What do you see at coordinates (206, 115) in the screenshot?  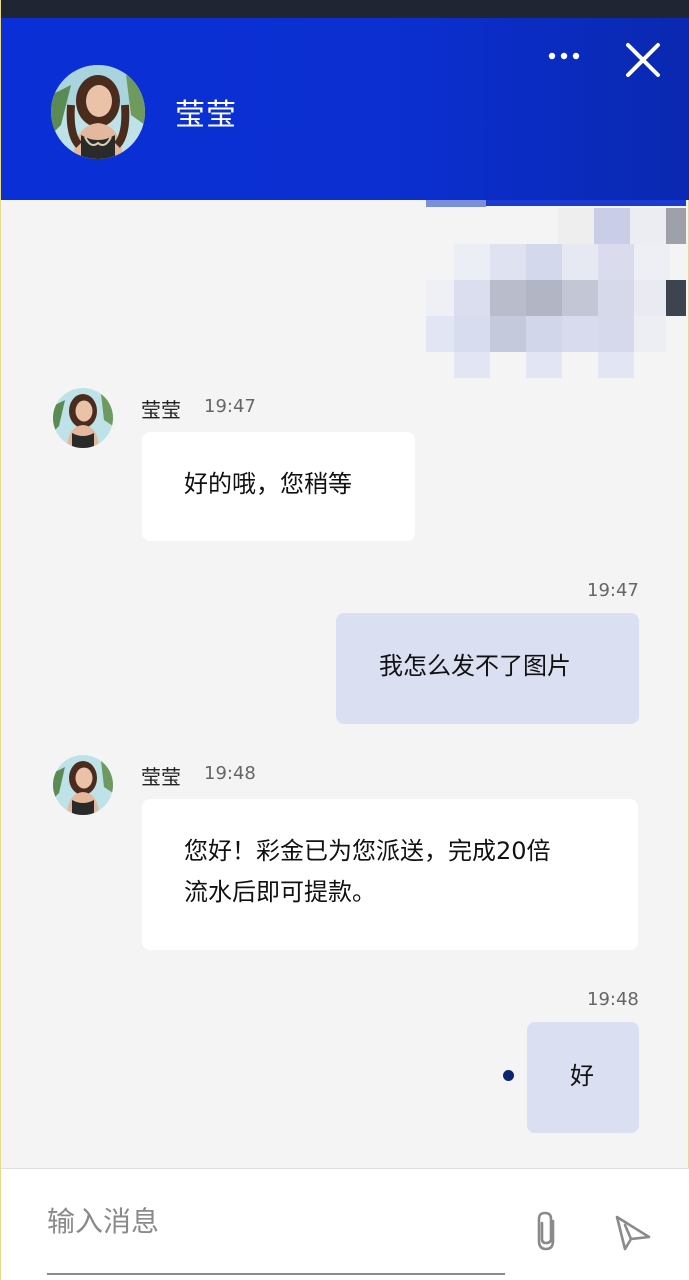 I see `contact-name: 莹莹` at bounding box center [206, 115].